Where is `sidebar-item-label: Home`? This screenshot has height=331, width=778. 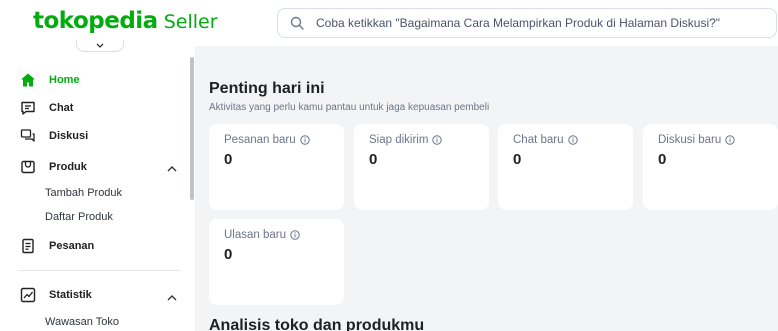 sidebar-item-label: Home is located at coordinates (64, 80).